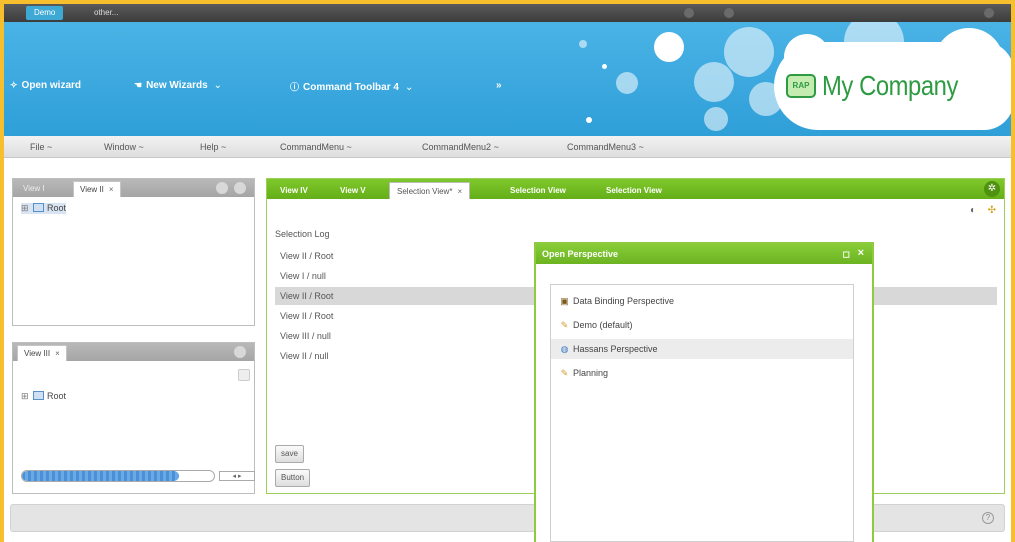 Image resolution: width=1015 pixels, height=542 pixels. What do you see at coordinates (702, 349) in the screenshot?
I see `perspective-item-hassans: ◍ Hassans Perspective` at bounding box center [702, 349].